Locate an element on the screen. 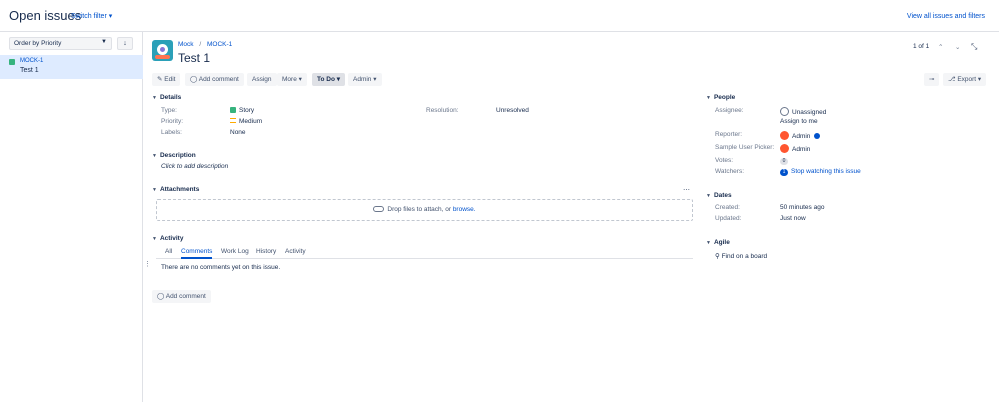 This screenshot has width=999, height=402. add-comment-button: ◯ Add comment is located at coordinates (214, 79).